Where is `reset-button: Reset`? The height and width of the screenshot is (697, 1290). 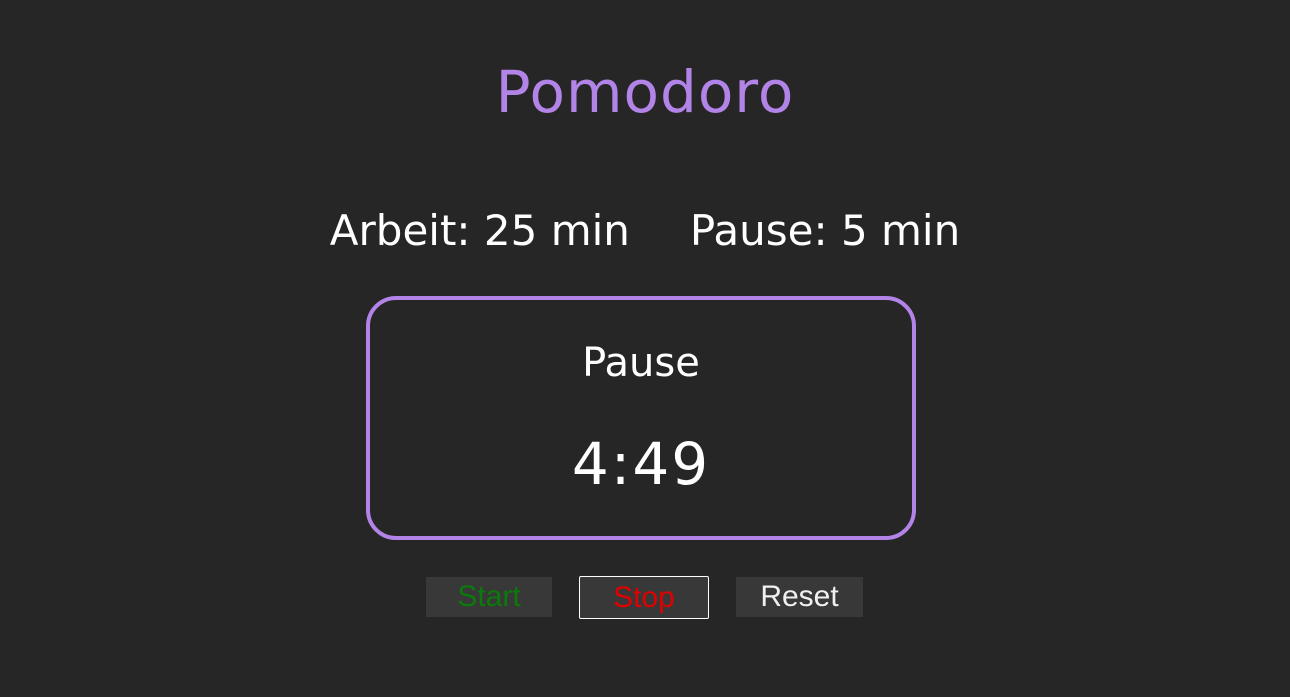 reset-button: Reset is located at coordinates (799, 597).